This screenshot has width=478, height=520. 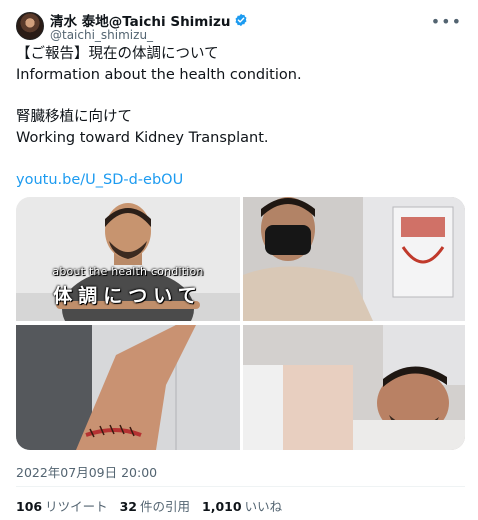 What do you see at coordinates (222, 506) in the screenshot?
I see `stat-count: 1,010` at bounding box center [222, 506].